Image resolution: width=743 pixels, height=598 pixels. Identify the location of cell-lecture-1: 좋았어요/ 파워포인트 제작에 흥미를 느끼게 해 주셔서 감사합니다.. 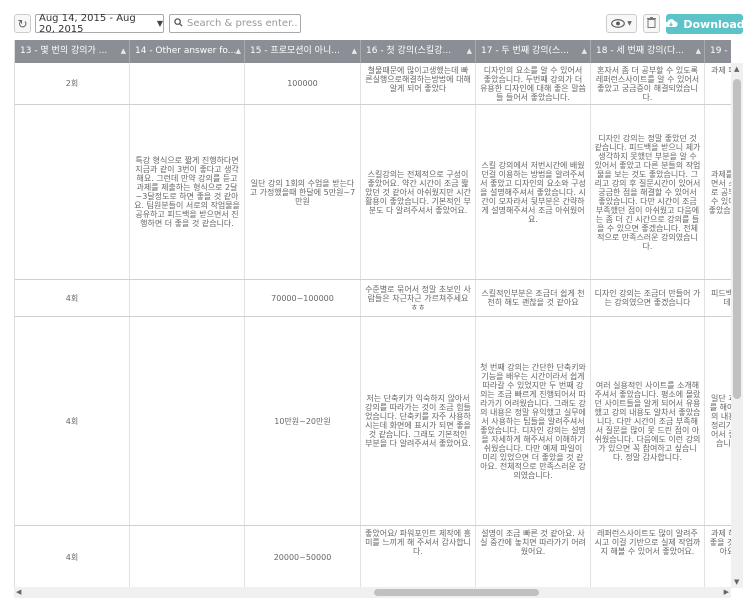
(418, 557).